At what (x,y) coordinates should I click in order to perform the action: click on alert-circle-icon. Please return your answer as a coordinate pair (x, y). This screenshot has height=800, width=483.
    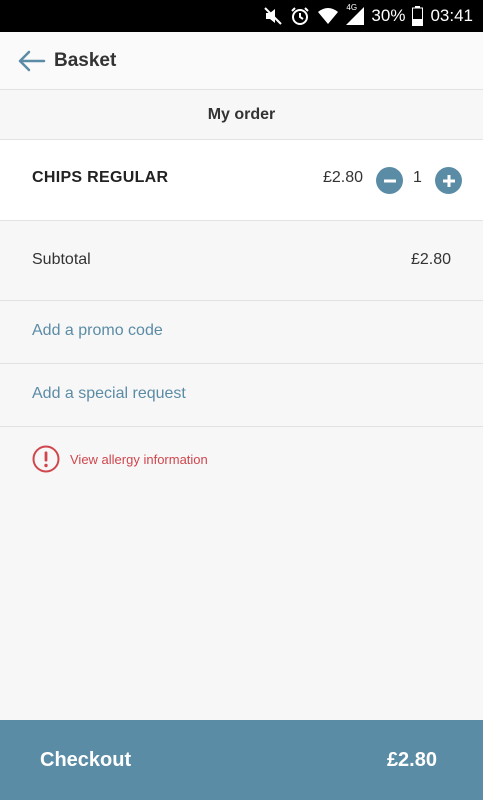
    Looking at the image, I should click on (46, 459).